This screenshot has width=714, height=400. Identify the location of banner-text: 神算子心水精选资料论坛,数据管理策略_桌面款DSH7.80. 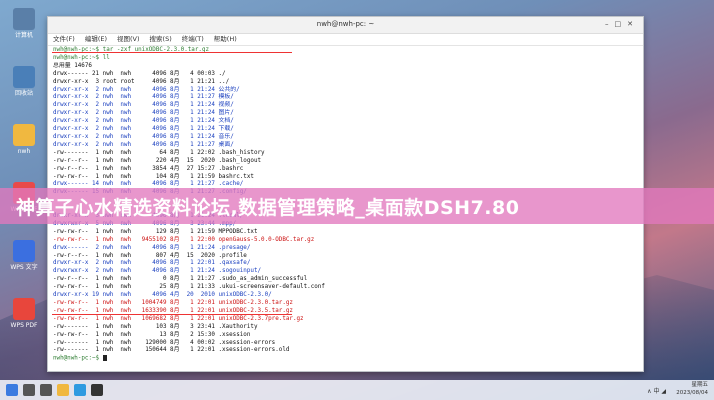
(268, 208).